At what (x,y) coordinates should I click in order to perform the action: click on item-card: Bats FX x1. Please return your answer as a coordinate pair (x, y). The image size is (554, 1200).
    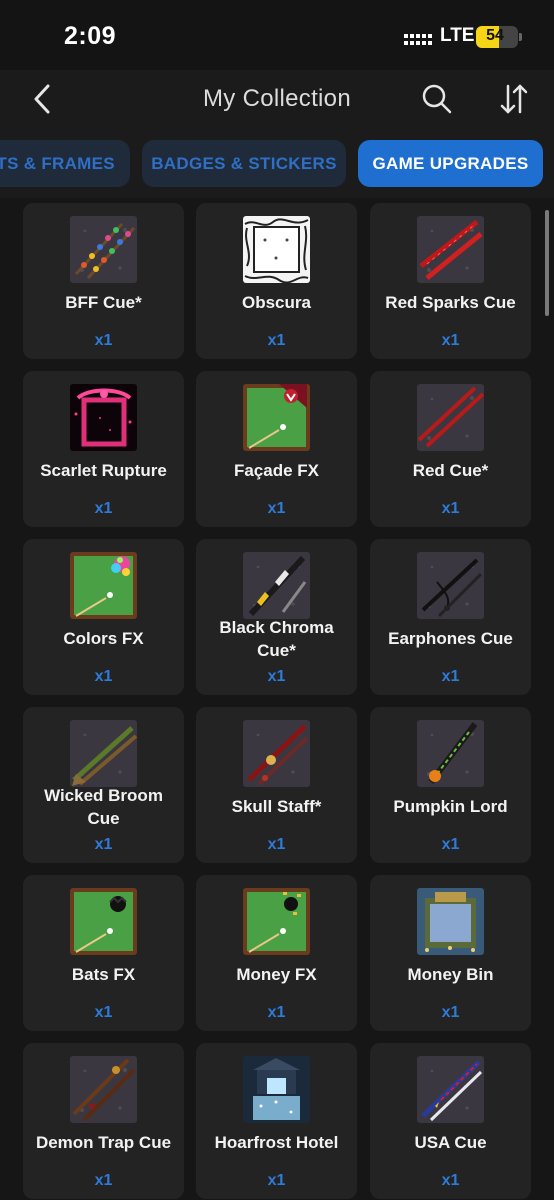
    Looking at the image, I should click on (103, 953).